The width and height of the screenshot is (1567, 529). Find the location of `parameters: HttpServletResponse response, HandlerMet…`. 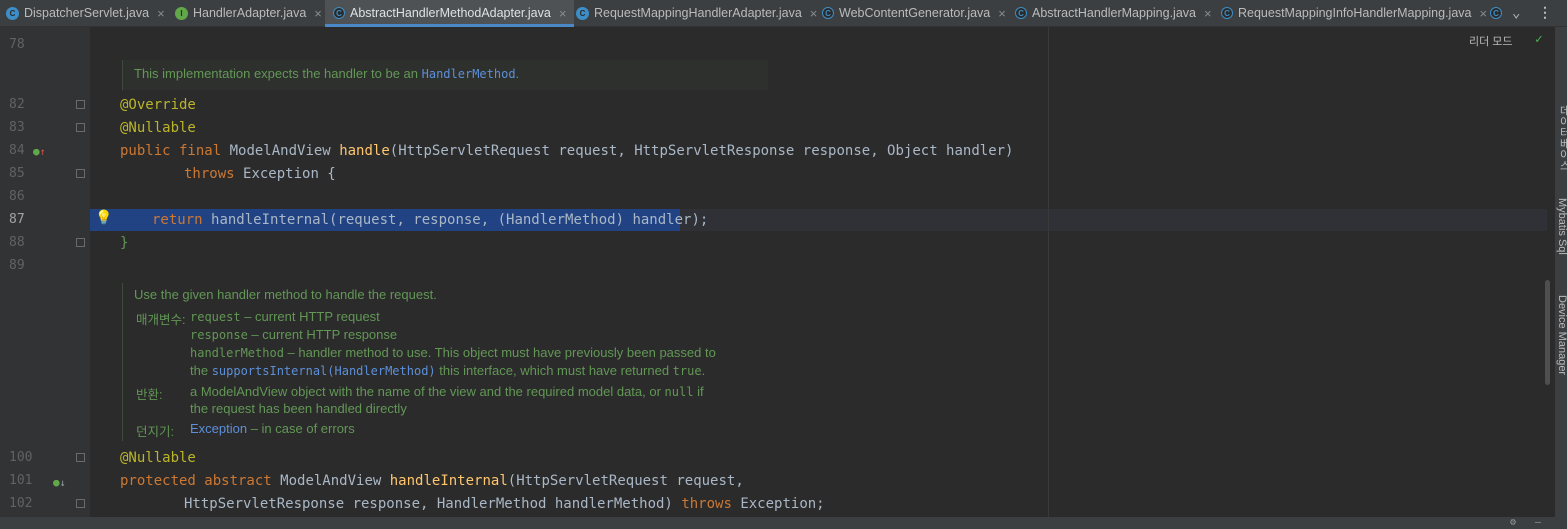

parameters: HttpServletResponse response, HandlerMet… is located at coordinates (428, 504).